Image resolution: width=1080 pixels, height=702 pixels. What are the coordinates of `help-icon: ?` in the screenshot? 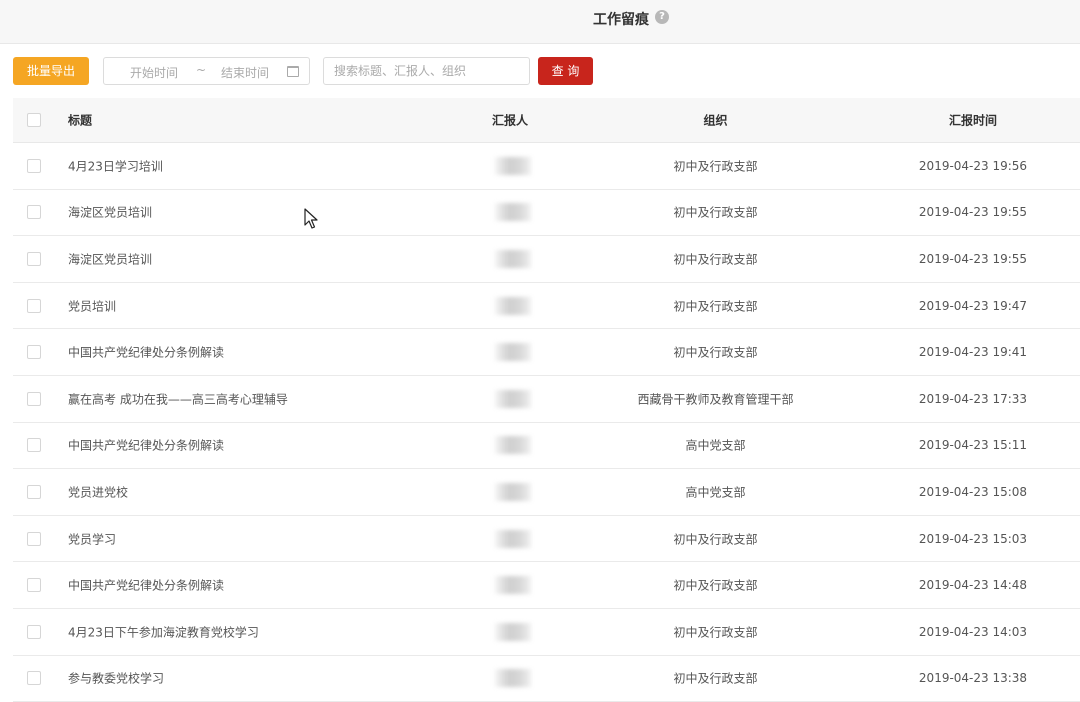 It's located at (662, 17).